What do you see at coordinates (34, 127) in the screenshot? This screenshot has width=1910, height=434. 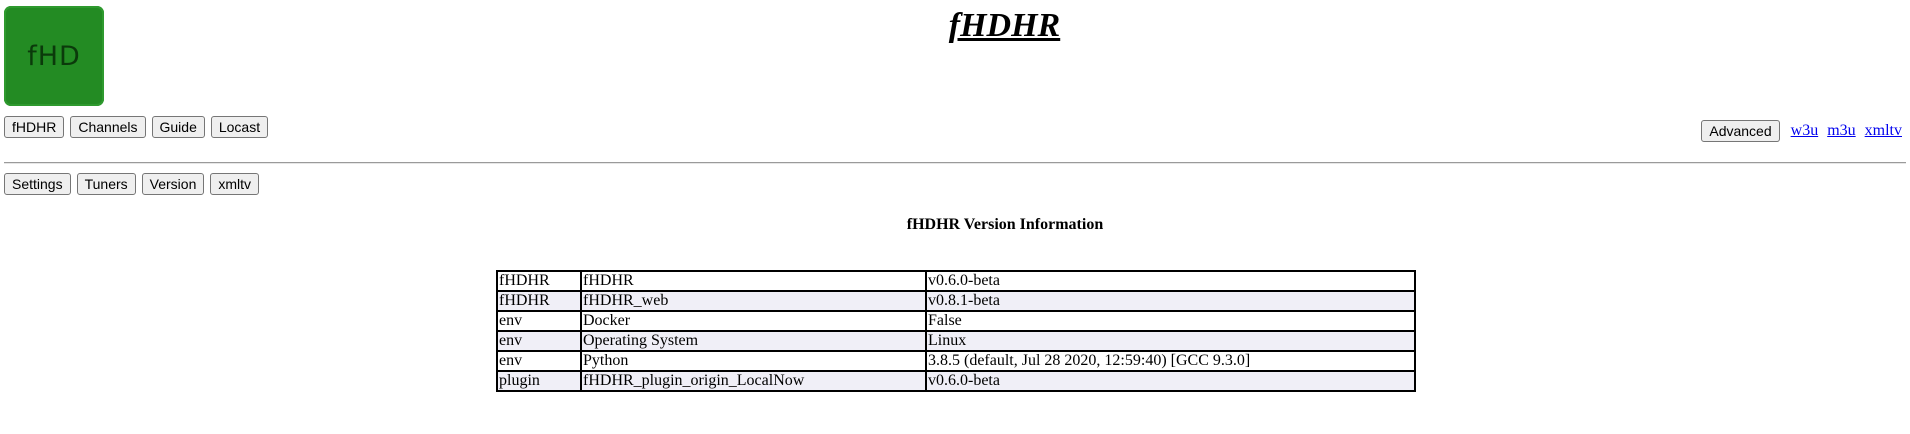 I see `nav-button-fhdhr: fHDHR` at bounding box center [34, 127].